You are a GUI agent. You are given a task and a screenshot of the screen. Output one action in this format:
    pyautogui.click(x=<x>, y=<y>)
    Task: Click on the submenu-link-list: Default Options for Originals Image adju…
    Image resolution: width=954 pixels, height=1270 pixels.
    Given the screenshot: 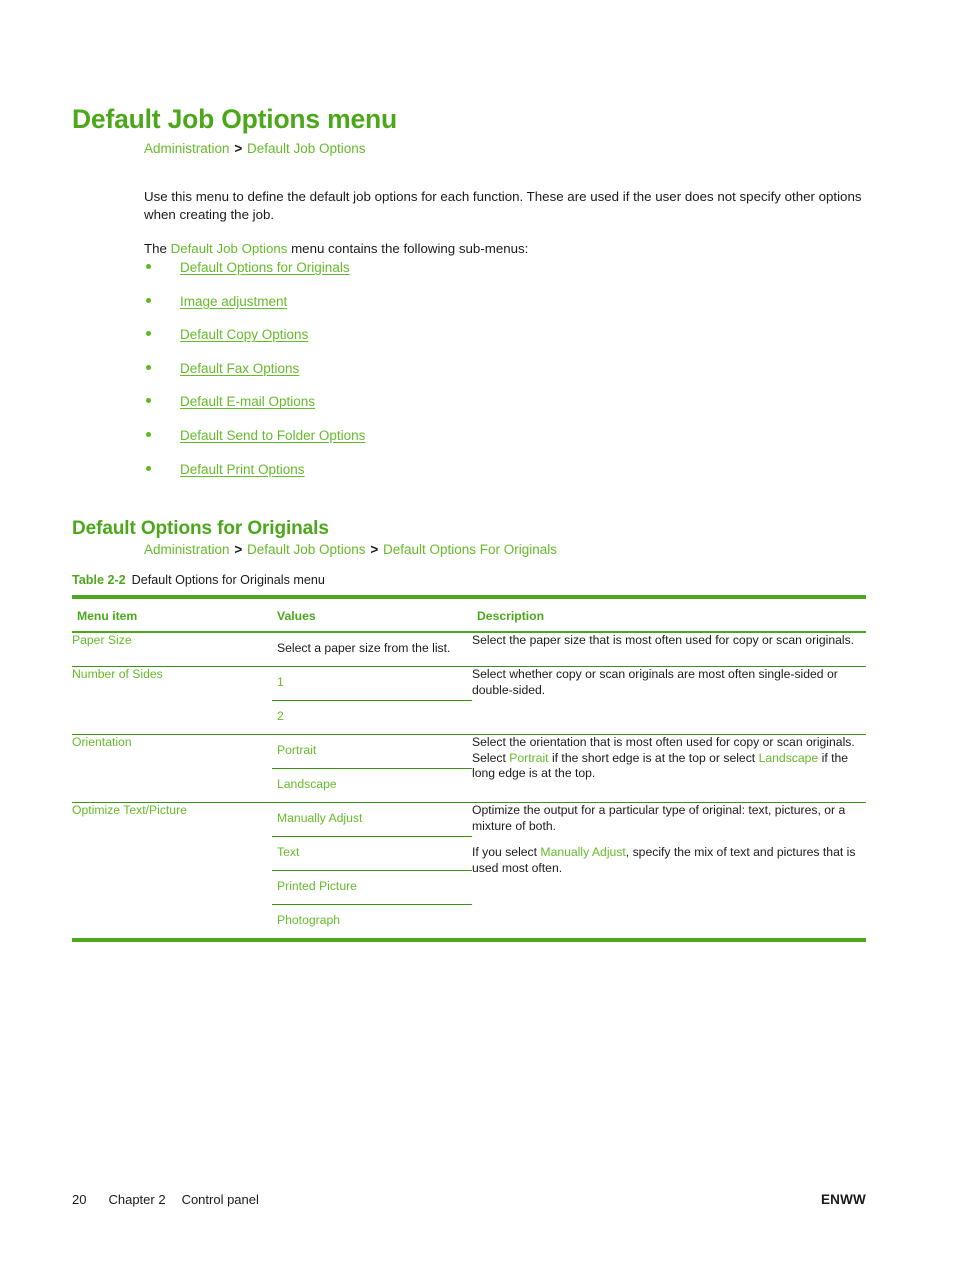 What is the action you would take?
    pyautogui.click(x=444, y=376)
    